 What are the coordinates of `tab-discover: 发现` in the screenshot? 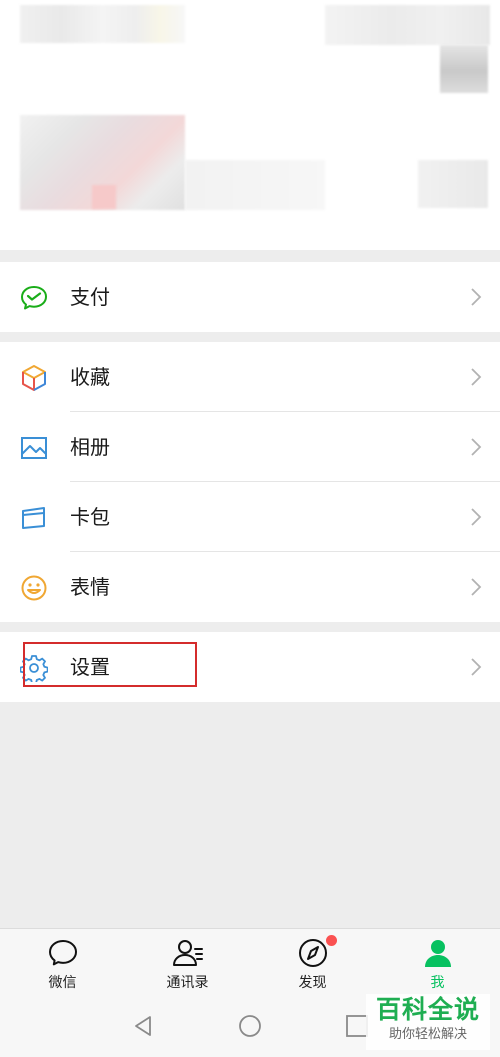 It's located at (312, 964).